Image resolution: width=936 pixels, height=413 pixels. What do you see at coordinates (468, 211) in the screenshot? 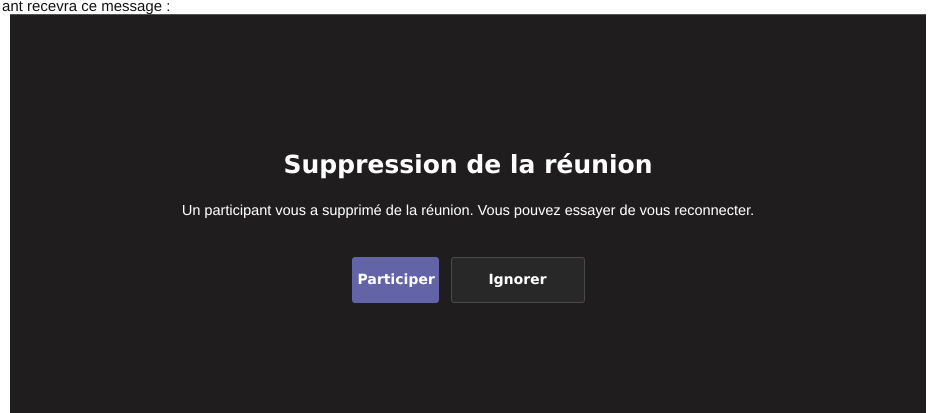
I see `dialog-message: Un participant vous a supprimé de la réunion. Vous pouvez essayer de vous reconnecter.` at bounding box center [468, 211].